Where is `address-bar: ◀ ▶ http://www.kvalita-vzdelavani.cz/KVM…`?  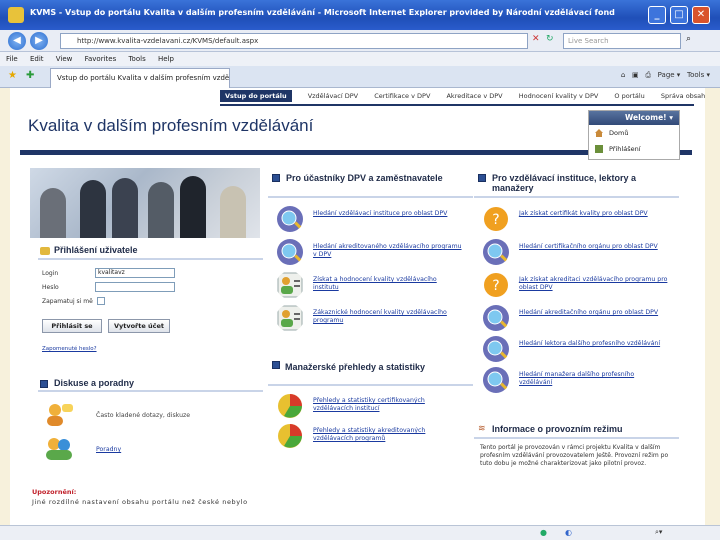 address-bar: ◀ ▶ http://www.kvalita-vzdelavani.cz/KVM… is located at coordinates (360, 41).